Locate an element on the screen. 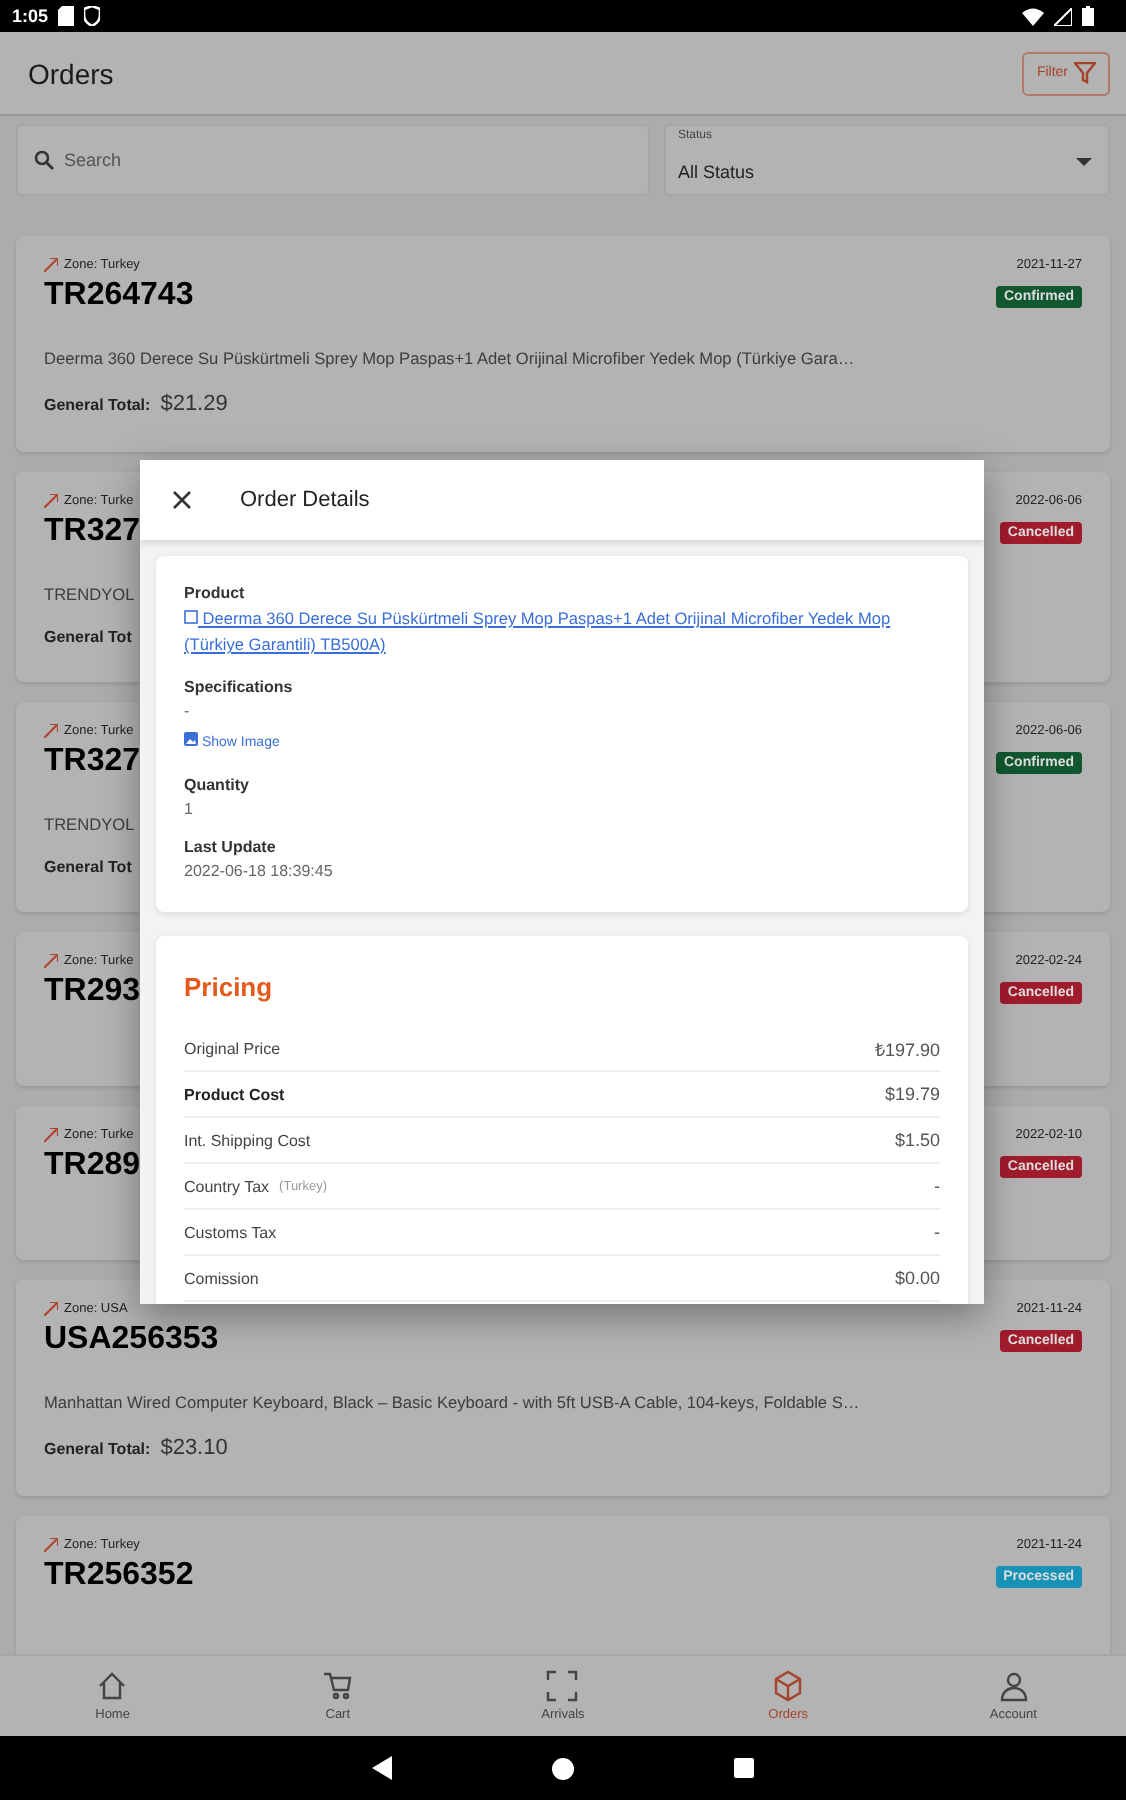 This screenshot has height=1800, width=1126. order-number: TR289 is located at coordinates (92, 1166).